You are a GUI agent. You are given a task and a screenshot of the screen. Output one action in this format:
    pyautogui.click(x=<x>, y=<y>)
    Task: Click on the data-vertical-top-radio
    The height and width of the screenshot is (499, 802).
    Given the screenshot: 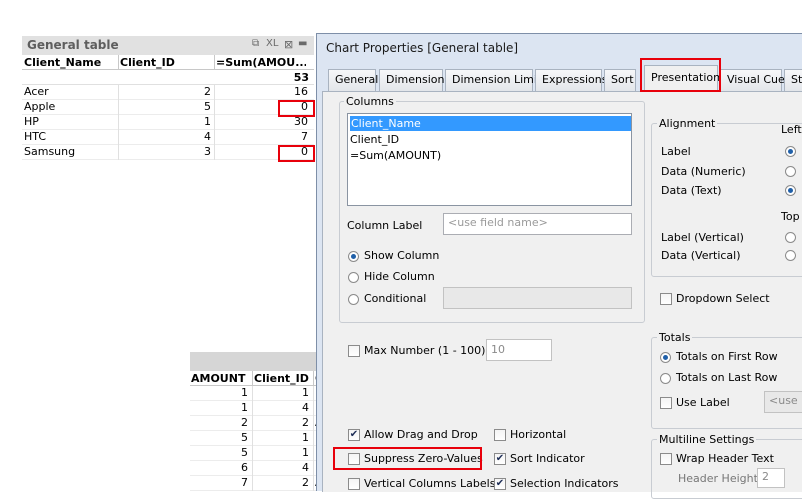 What is the action you would take?
    pyautogui.click(x=790, y=255)
    